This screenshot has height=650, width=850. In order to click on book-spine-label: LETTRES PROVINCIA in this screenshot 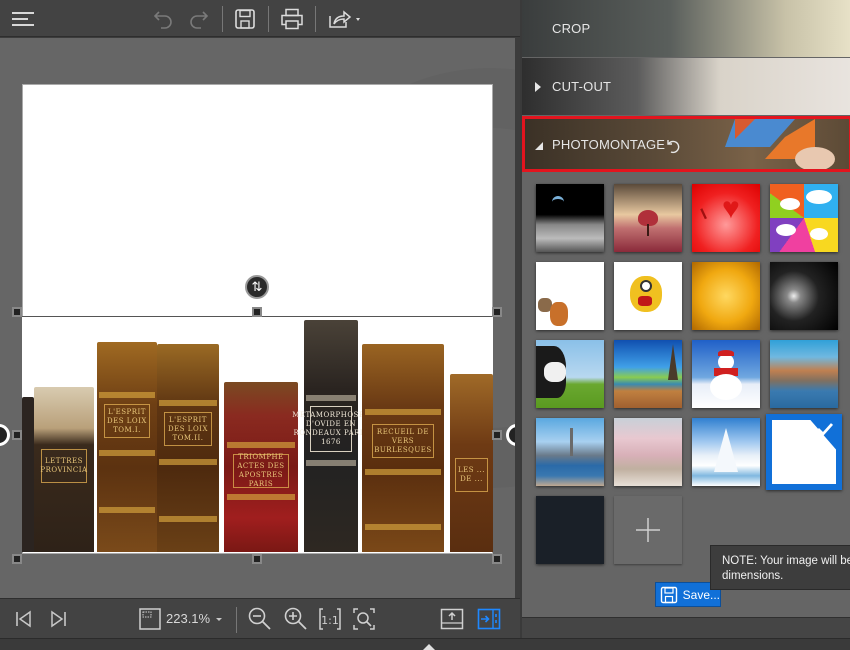, I will do `click(63, 466)`.